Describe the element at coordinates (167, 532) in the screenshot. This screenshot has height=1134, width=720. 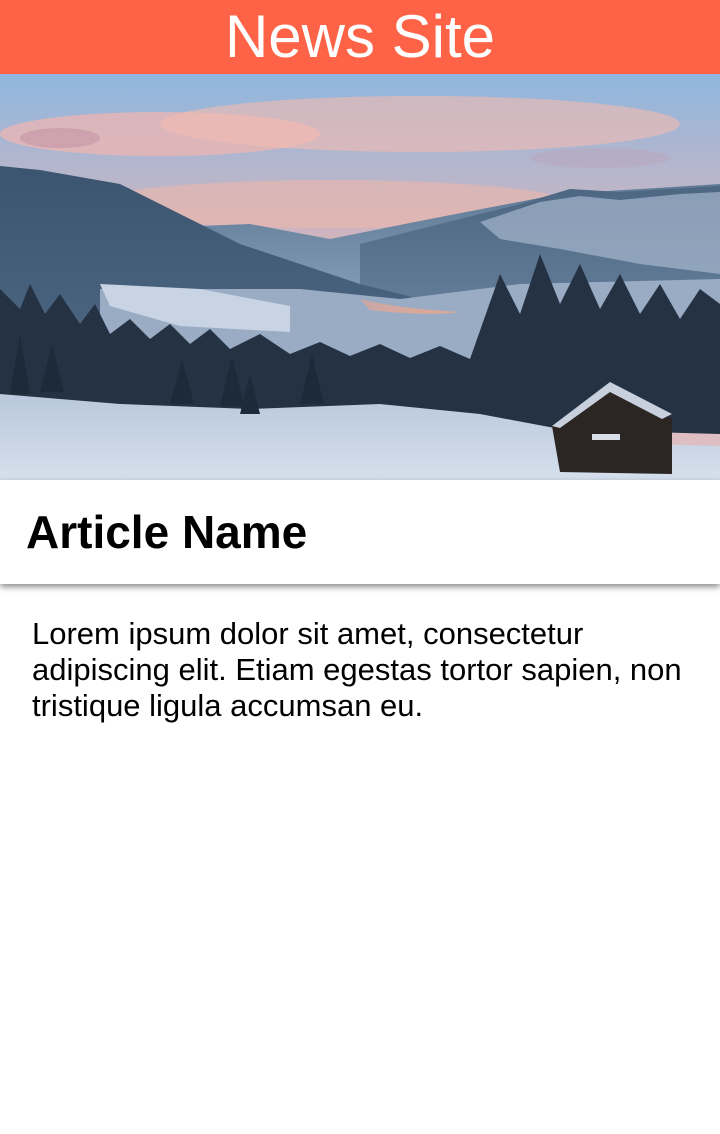
I see `article-title: Article Name` at that location.